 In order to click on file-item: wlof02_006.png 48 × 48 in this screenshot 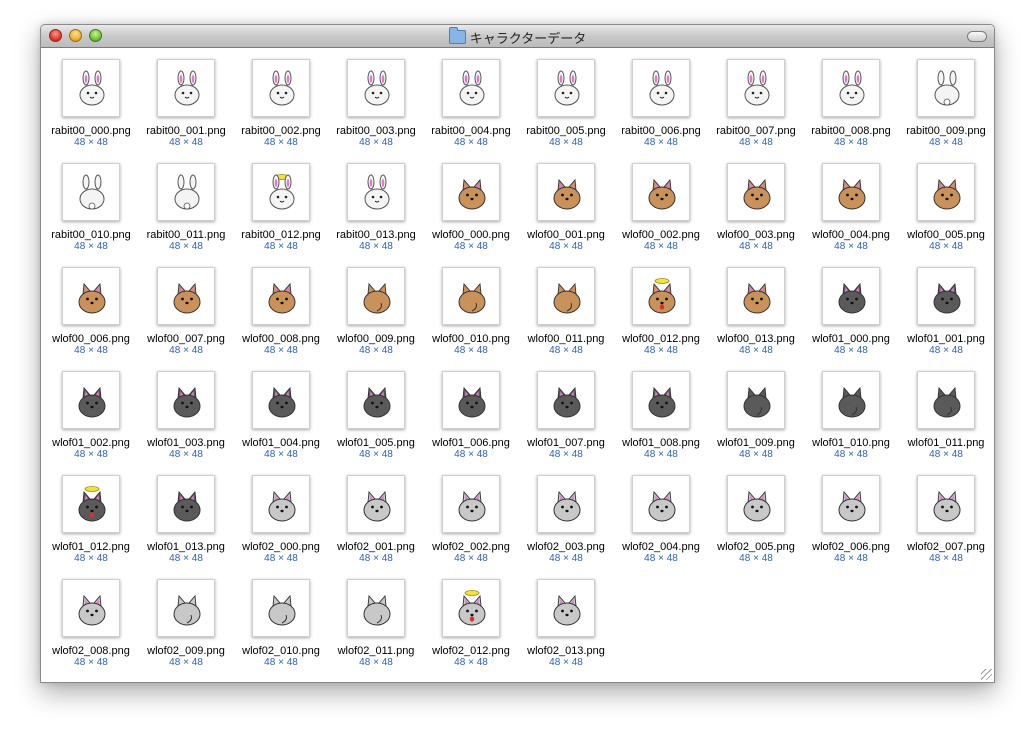, I will do `click(851, 519)`.